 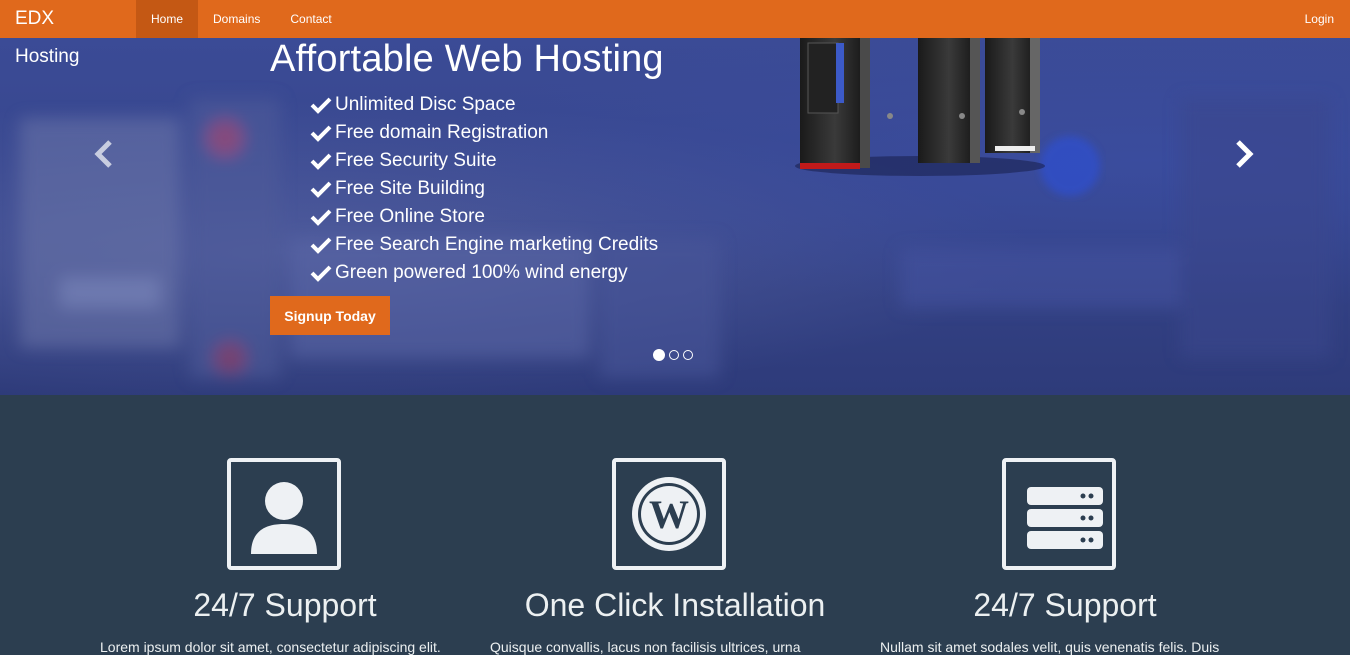 What do you see at coordinates (416, 160) in the screenshot?
I see `feature-label: Free Security Suite` at bounding box center [416, 160].